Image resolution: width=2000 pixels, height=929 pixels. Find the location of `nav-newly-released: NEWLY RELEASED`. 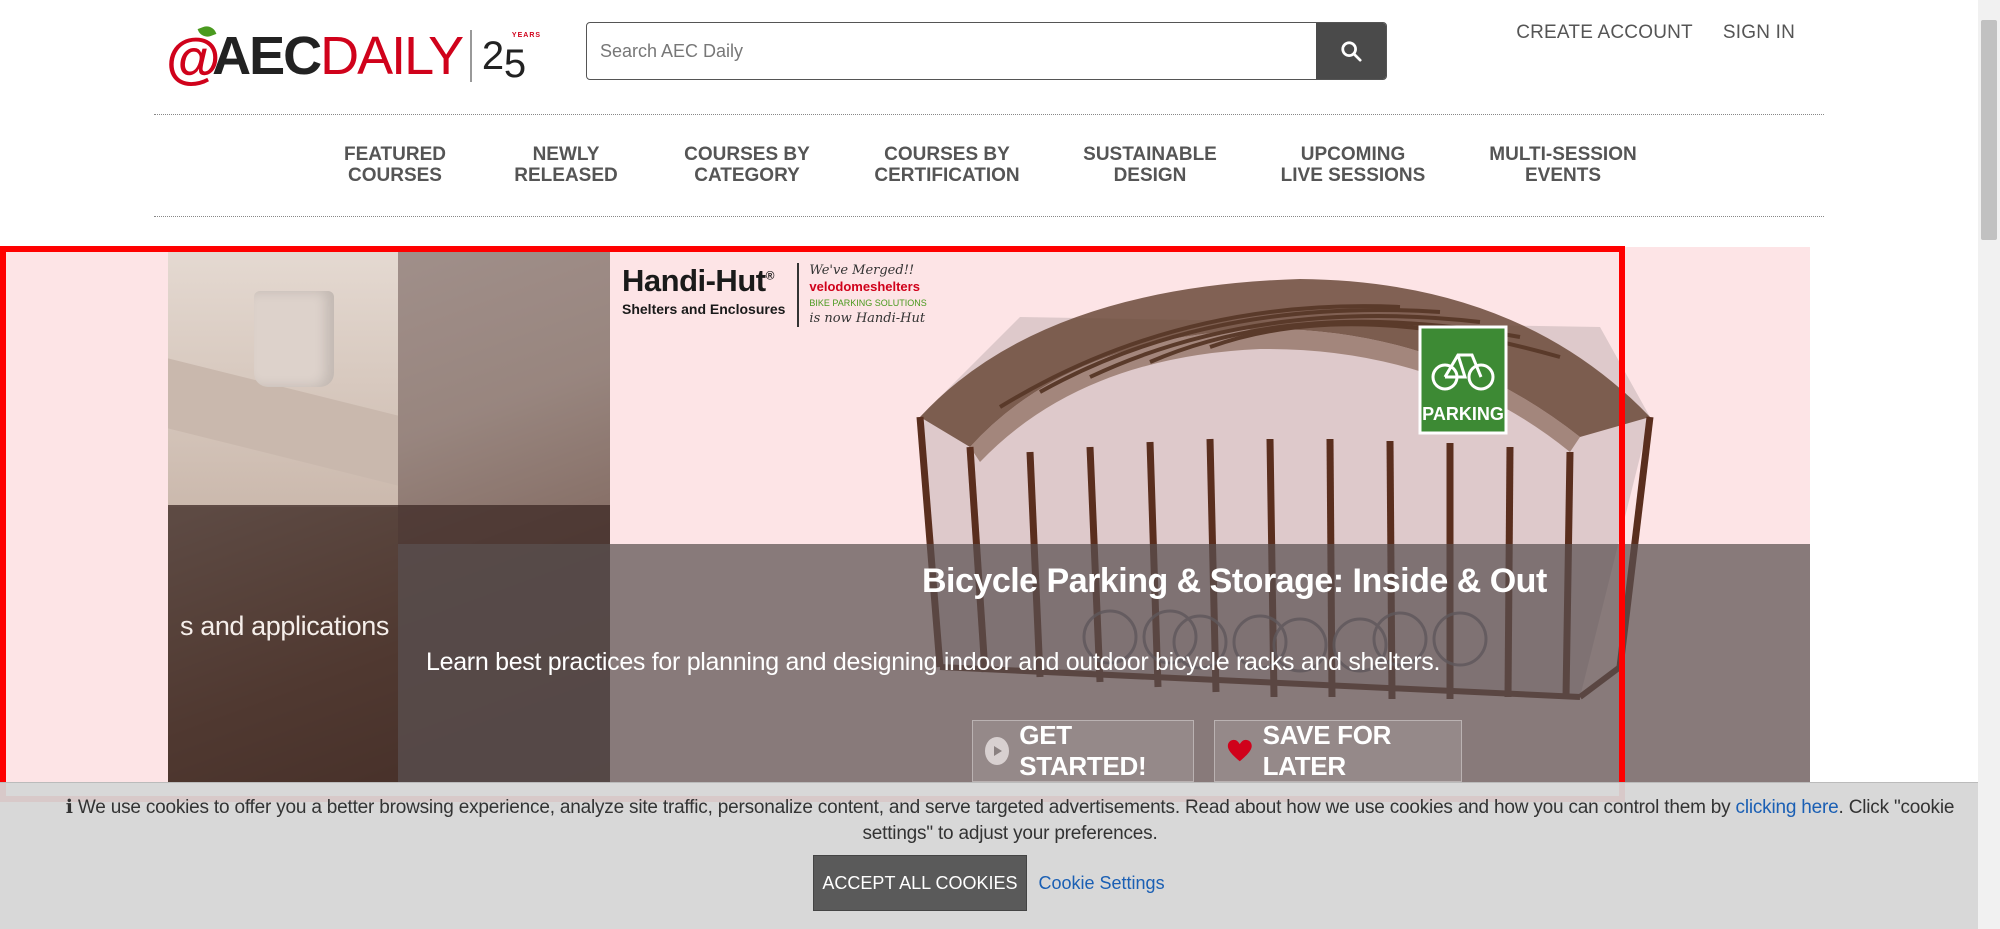

nav-newly-released: NEWLY RELEASED is located at coordinates (566, 165).